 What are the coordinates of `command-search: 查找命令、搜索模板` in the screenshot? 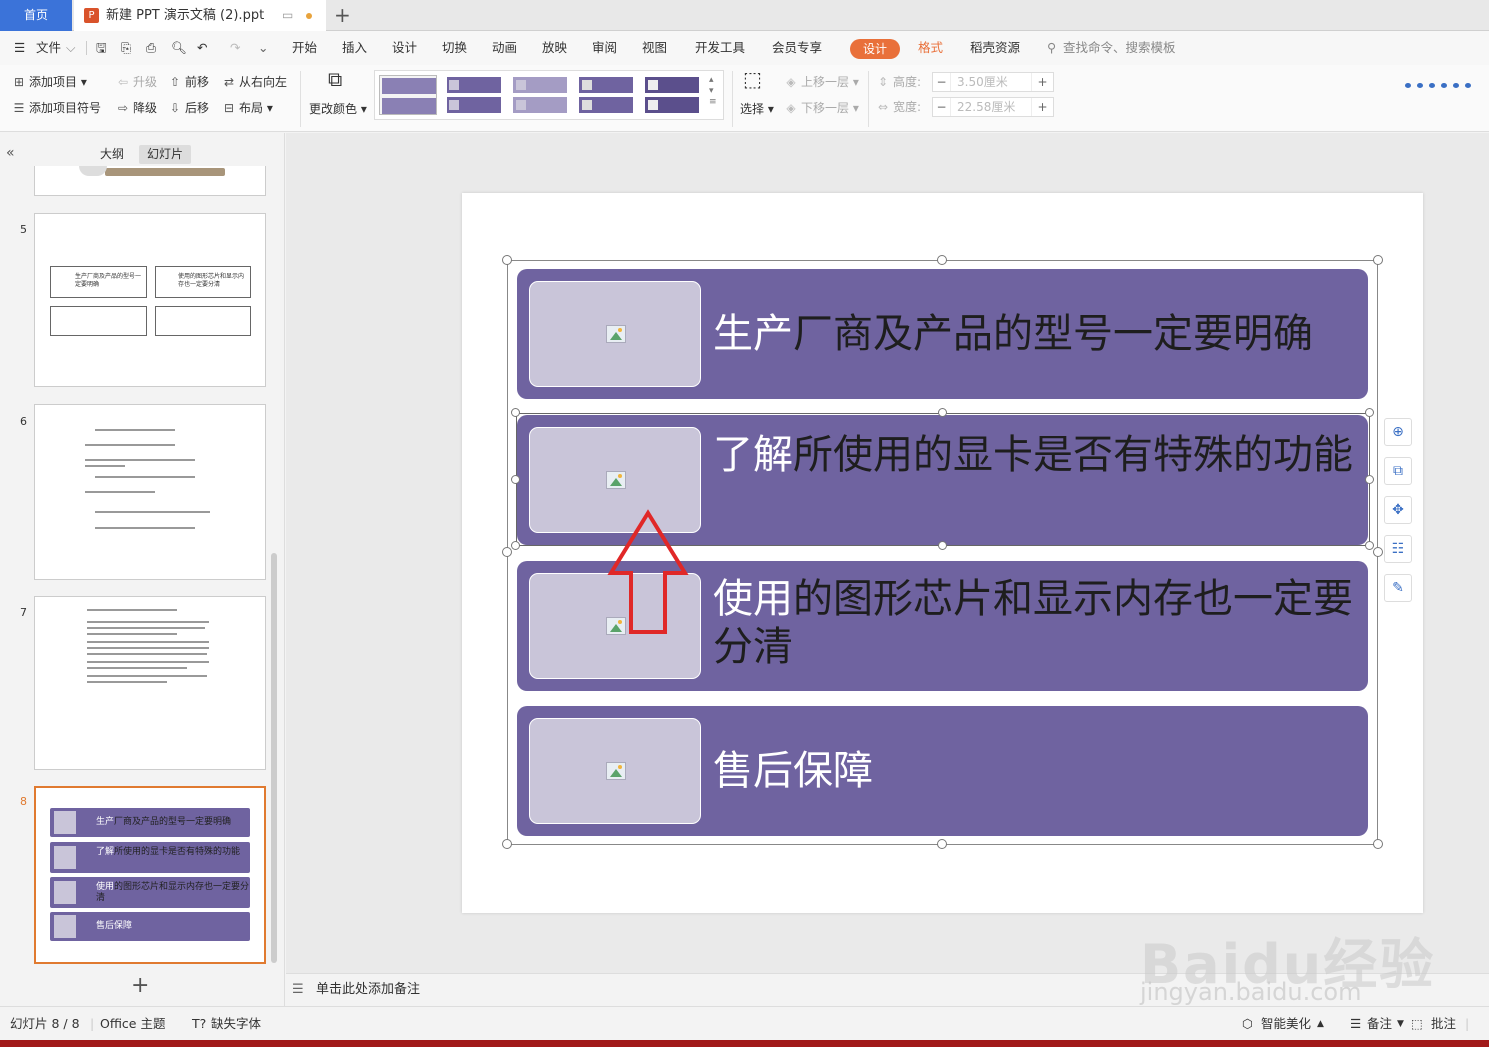 It's located at (1119, 48).